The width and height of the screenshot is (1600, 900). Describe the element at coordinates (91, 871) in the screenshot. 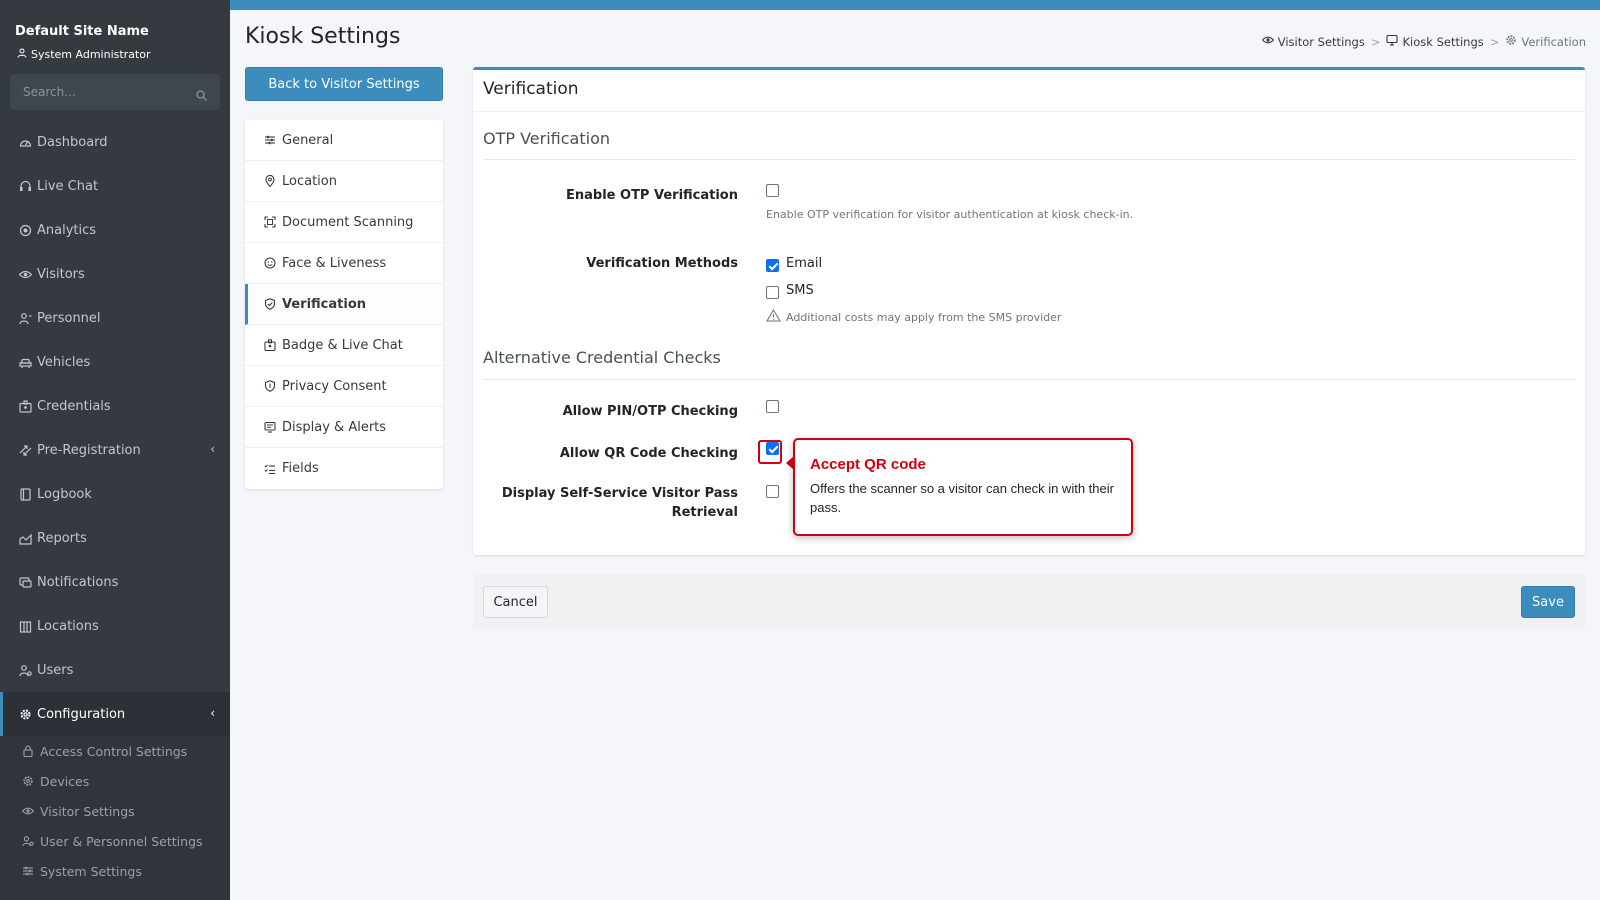

I see `sidebar-subitem-label: System Settings` at that location.